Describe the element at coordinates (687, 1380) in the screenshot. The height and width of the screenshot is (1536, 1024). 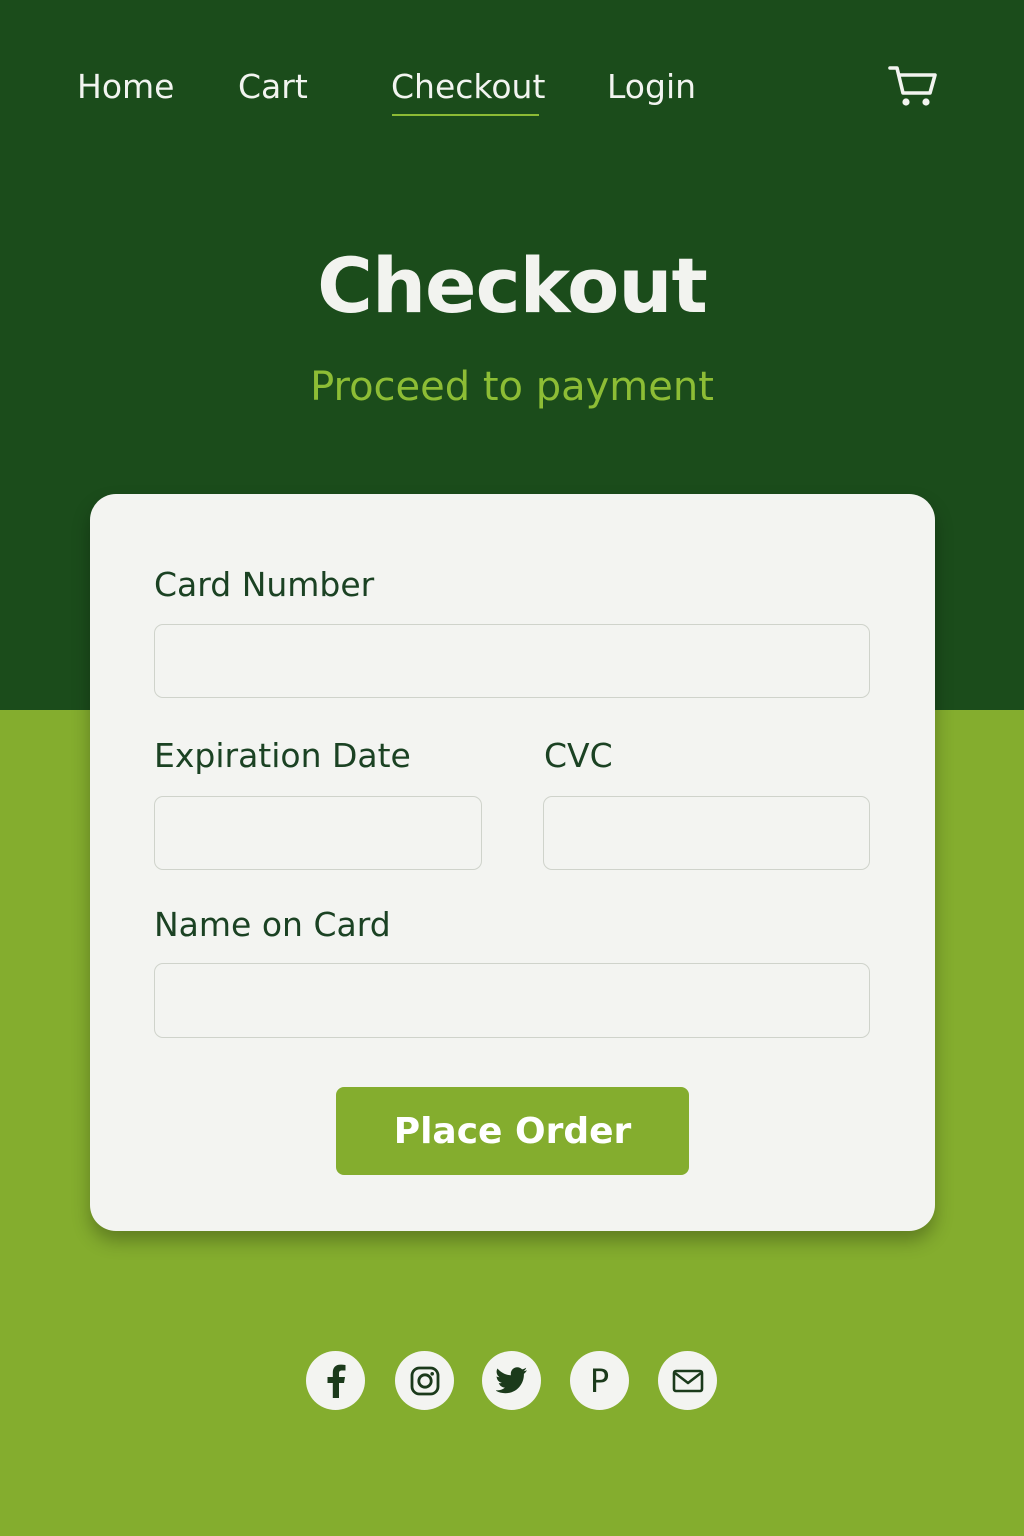
I see `email-icon` at that location.